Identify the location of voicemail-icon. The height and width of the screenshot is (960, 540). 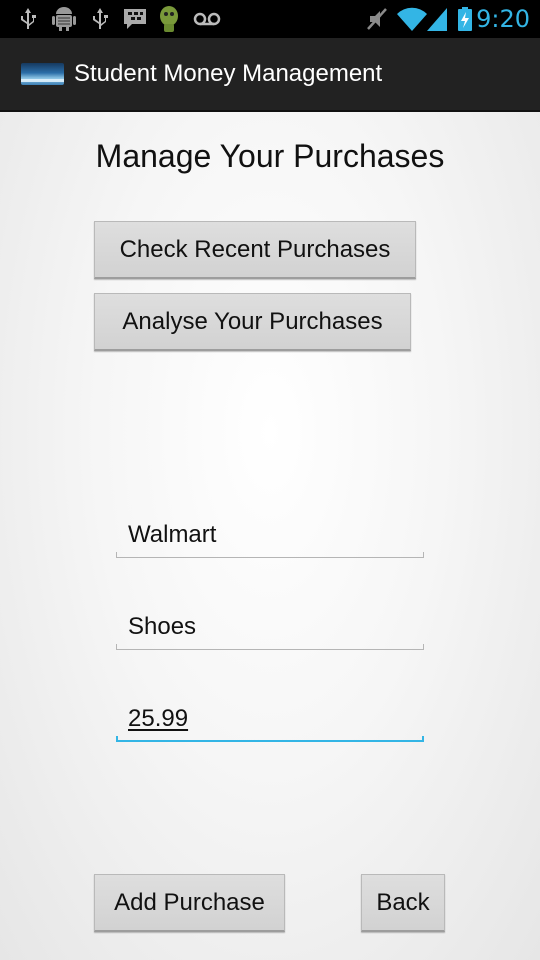
(207, 19).